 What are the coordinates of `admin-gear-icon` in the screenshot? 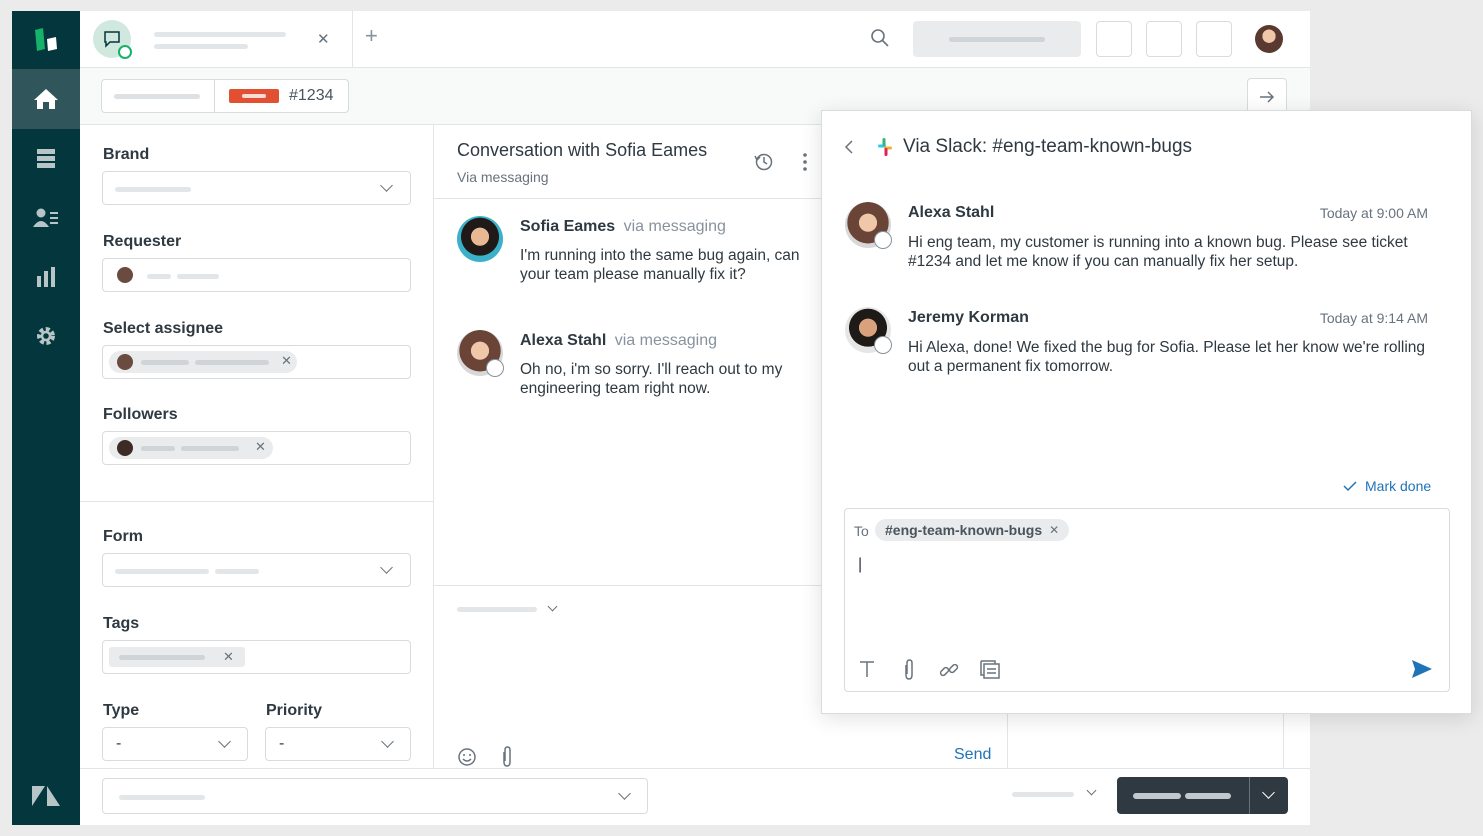 It's located at (46, 336).